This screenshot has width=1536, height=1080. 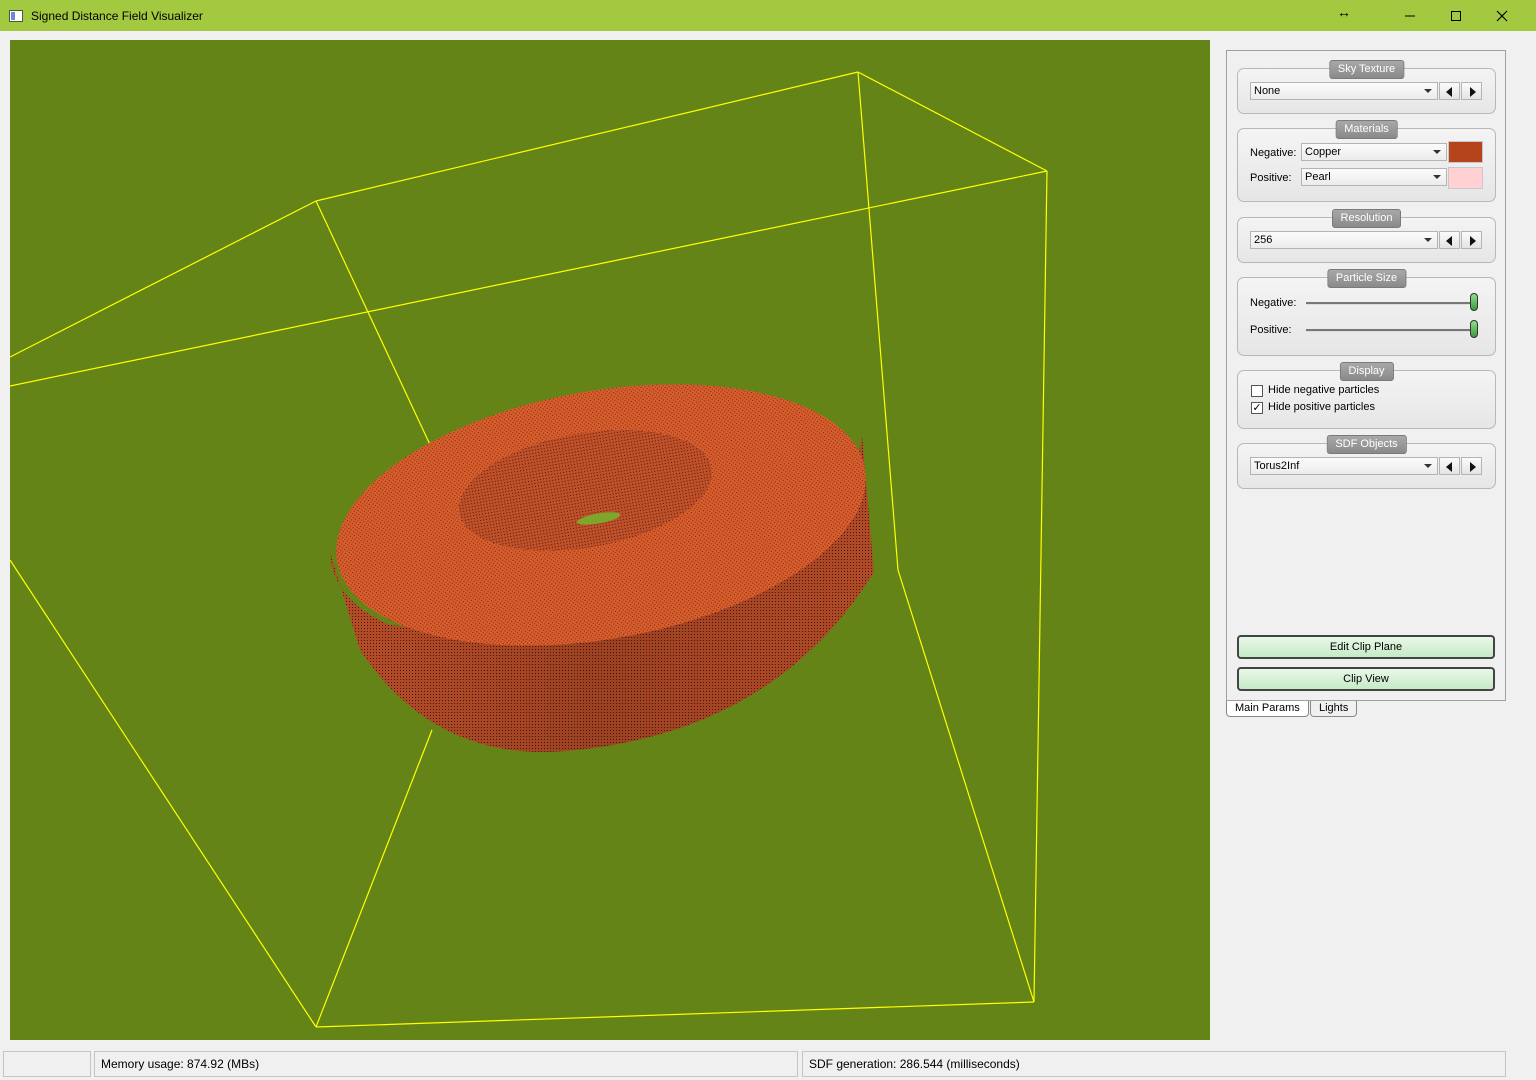 What do you see at coordinates (1366, 69) in the screenshot?
I see `sky-texture-title: Sky Texture` at bounding box center [1366, 69].